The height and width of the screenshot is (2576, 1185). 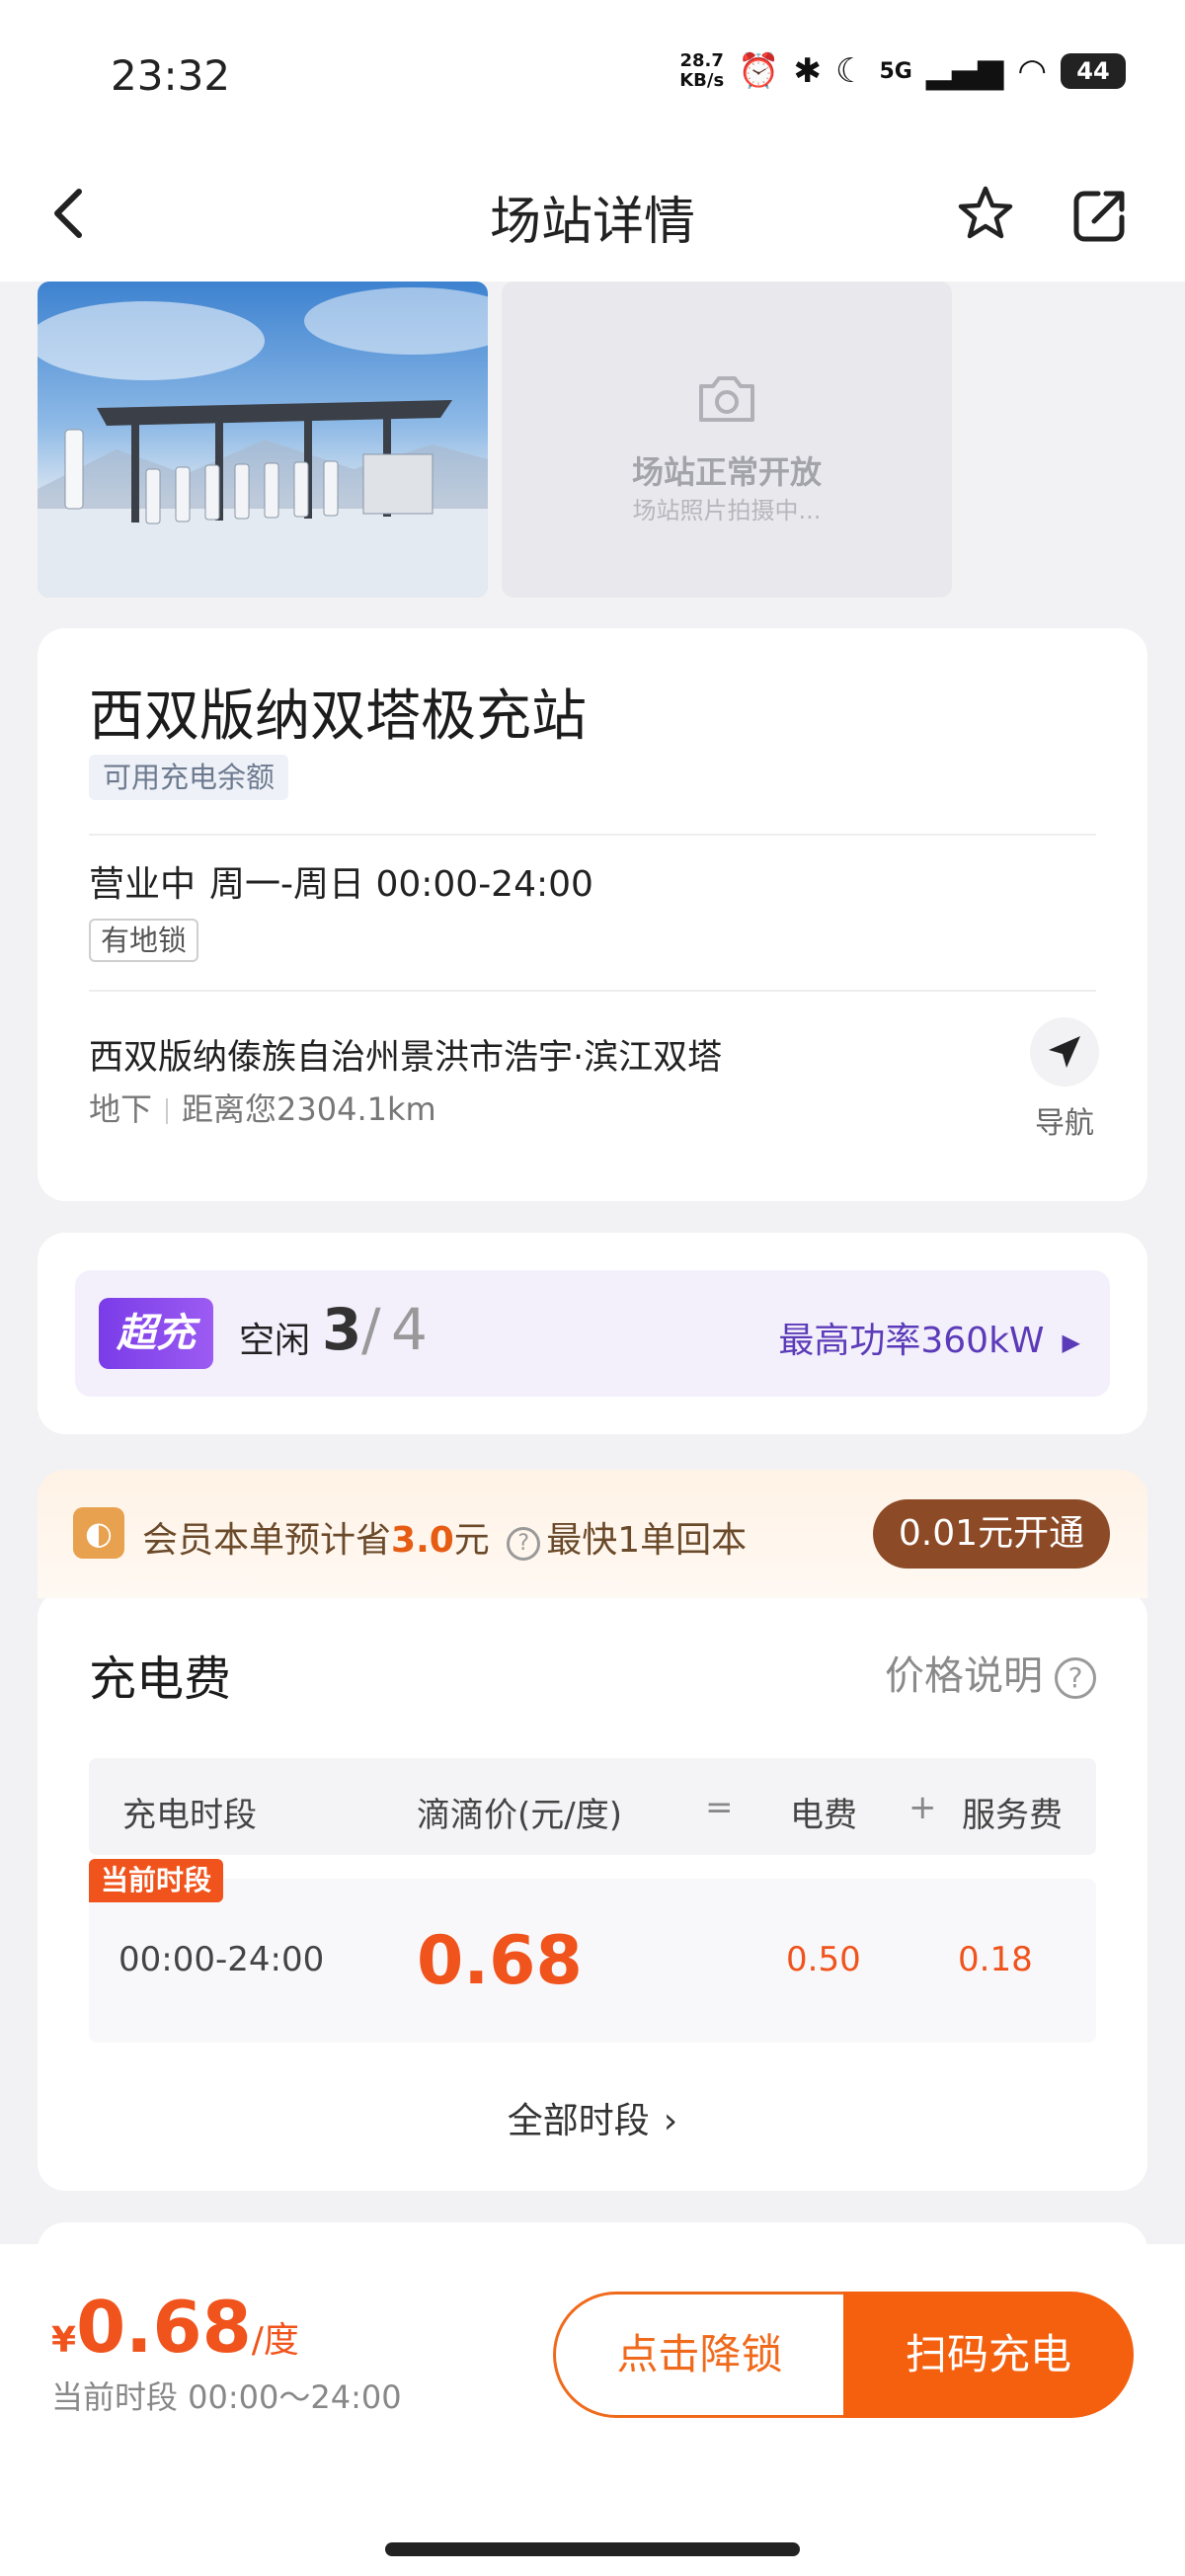 I want to click on station-name: 西双版纳双塔极充站, so click(x=338, y=716).